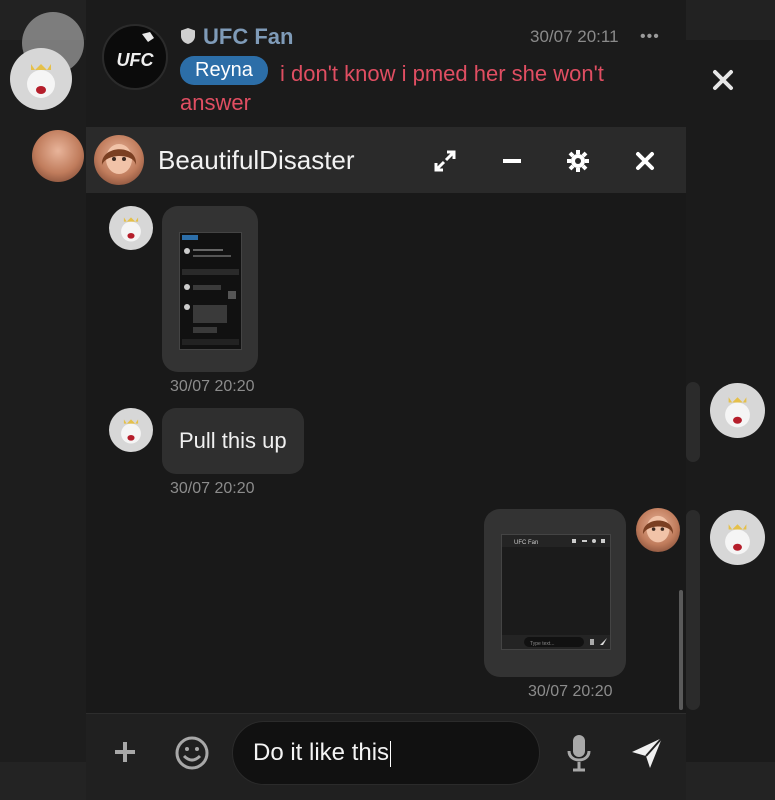  Describe the element at coordinates (445, 161) in the screenshot. I see `expand-icon` at that location.